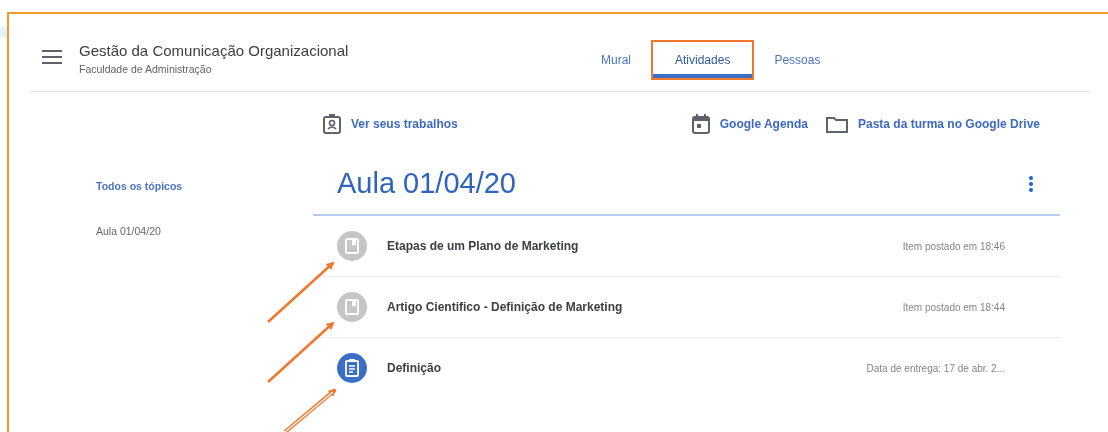 The height and width of the screenshot is (432, 1108). What do you see at coordinates (505, 307) in the screenshot?
I see `item-title: Artigo Cientifico - Definição de Marketing` at bounding box center [505, 307].